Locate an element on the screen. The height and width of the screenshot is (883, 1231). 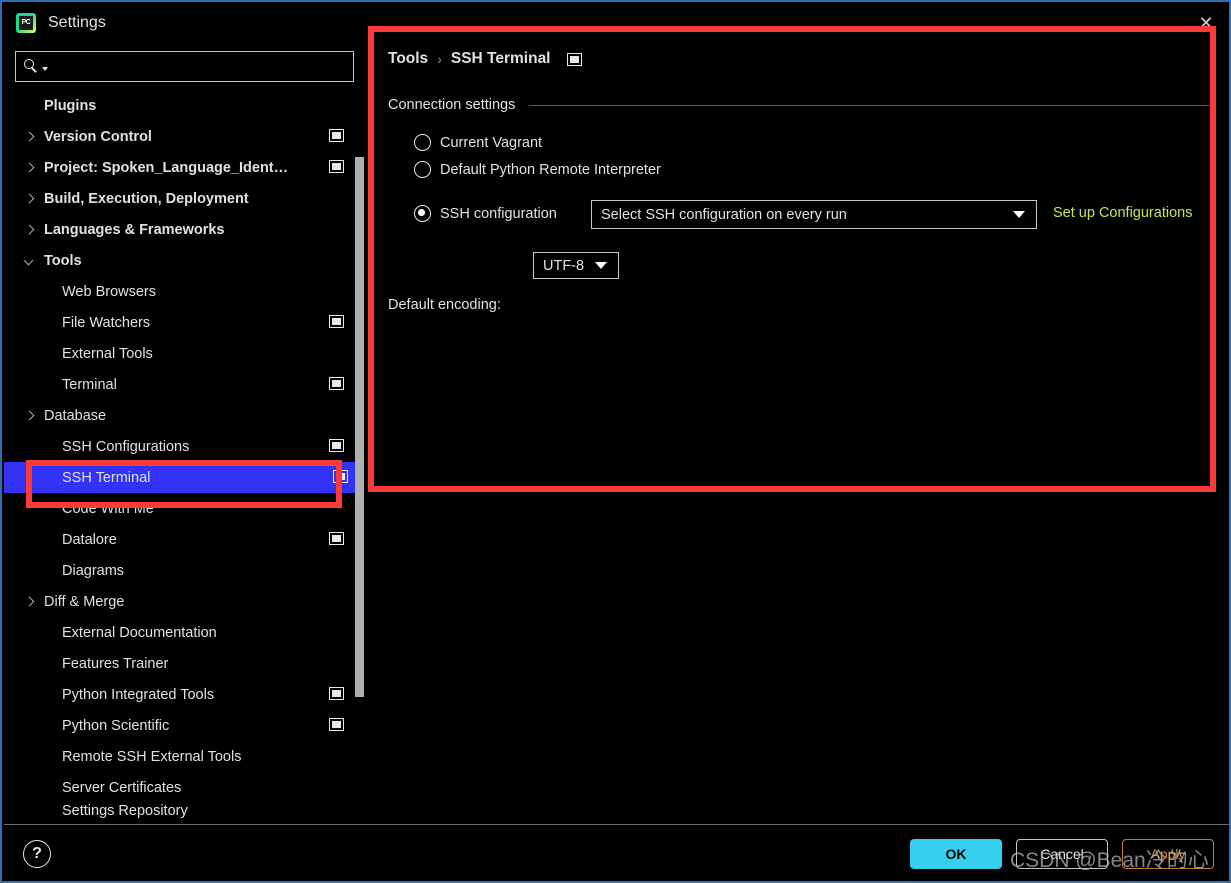
ssh-configuration-select: Select SSH configuration on every run is located at coordinates (814, 214).